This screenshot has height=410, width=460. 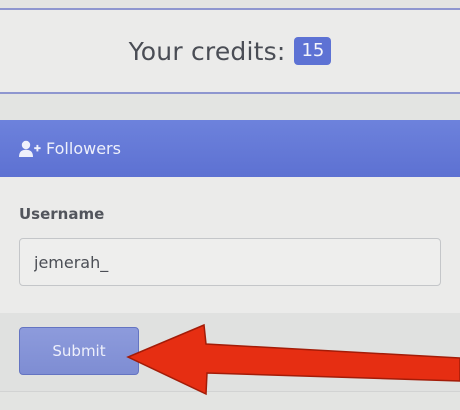 What do you see at coordinates (30, 149) in the screenshot?
I see `user-plus-icon` at bounding box center [30, 149].